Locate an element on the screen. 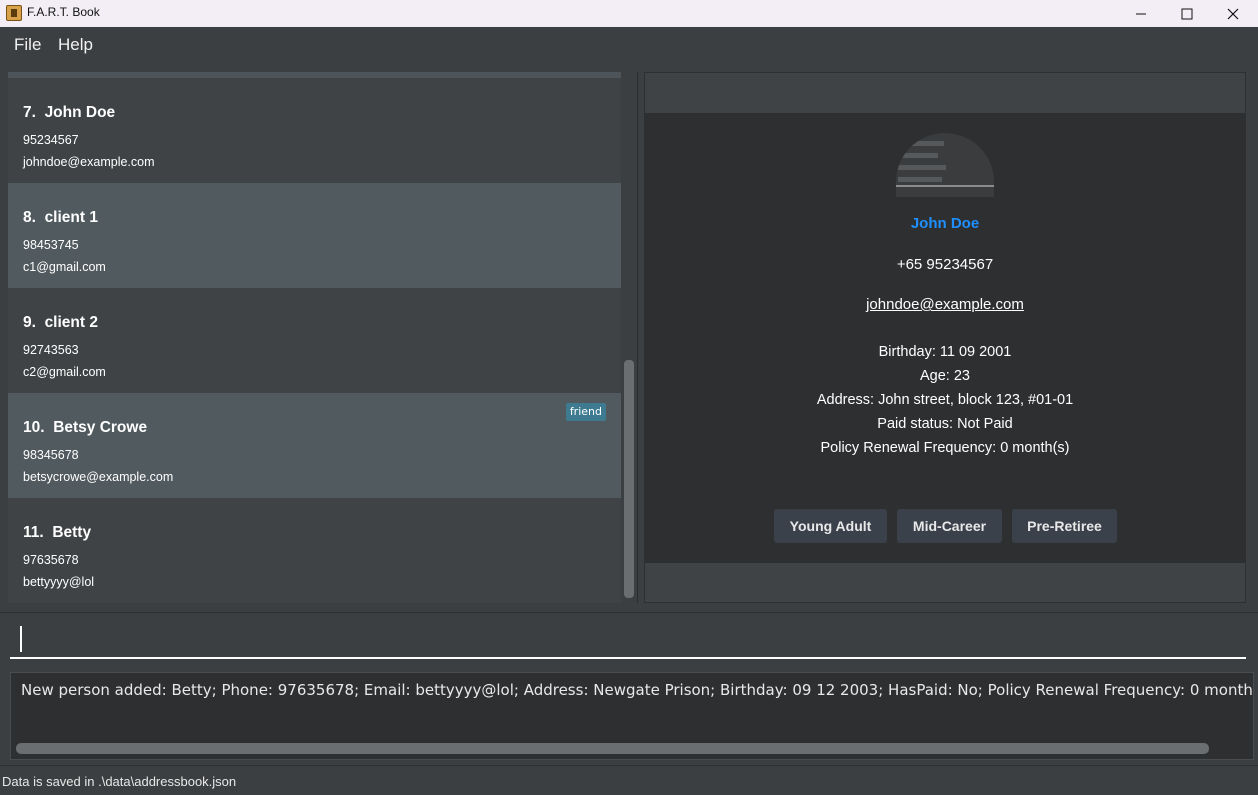  detail-renewal-frequency: Policy Renewal Frequency: 0 month(s) is located at coordinates (945, 448).